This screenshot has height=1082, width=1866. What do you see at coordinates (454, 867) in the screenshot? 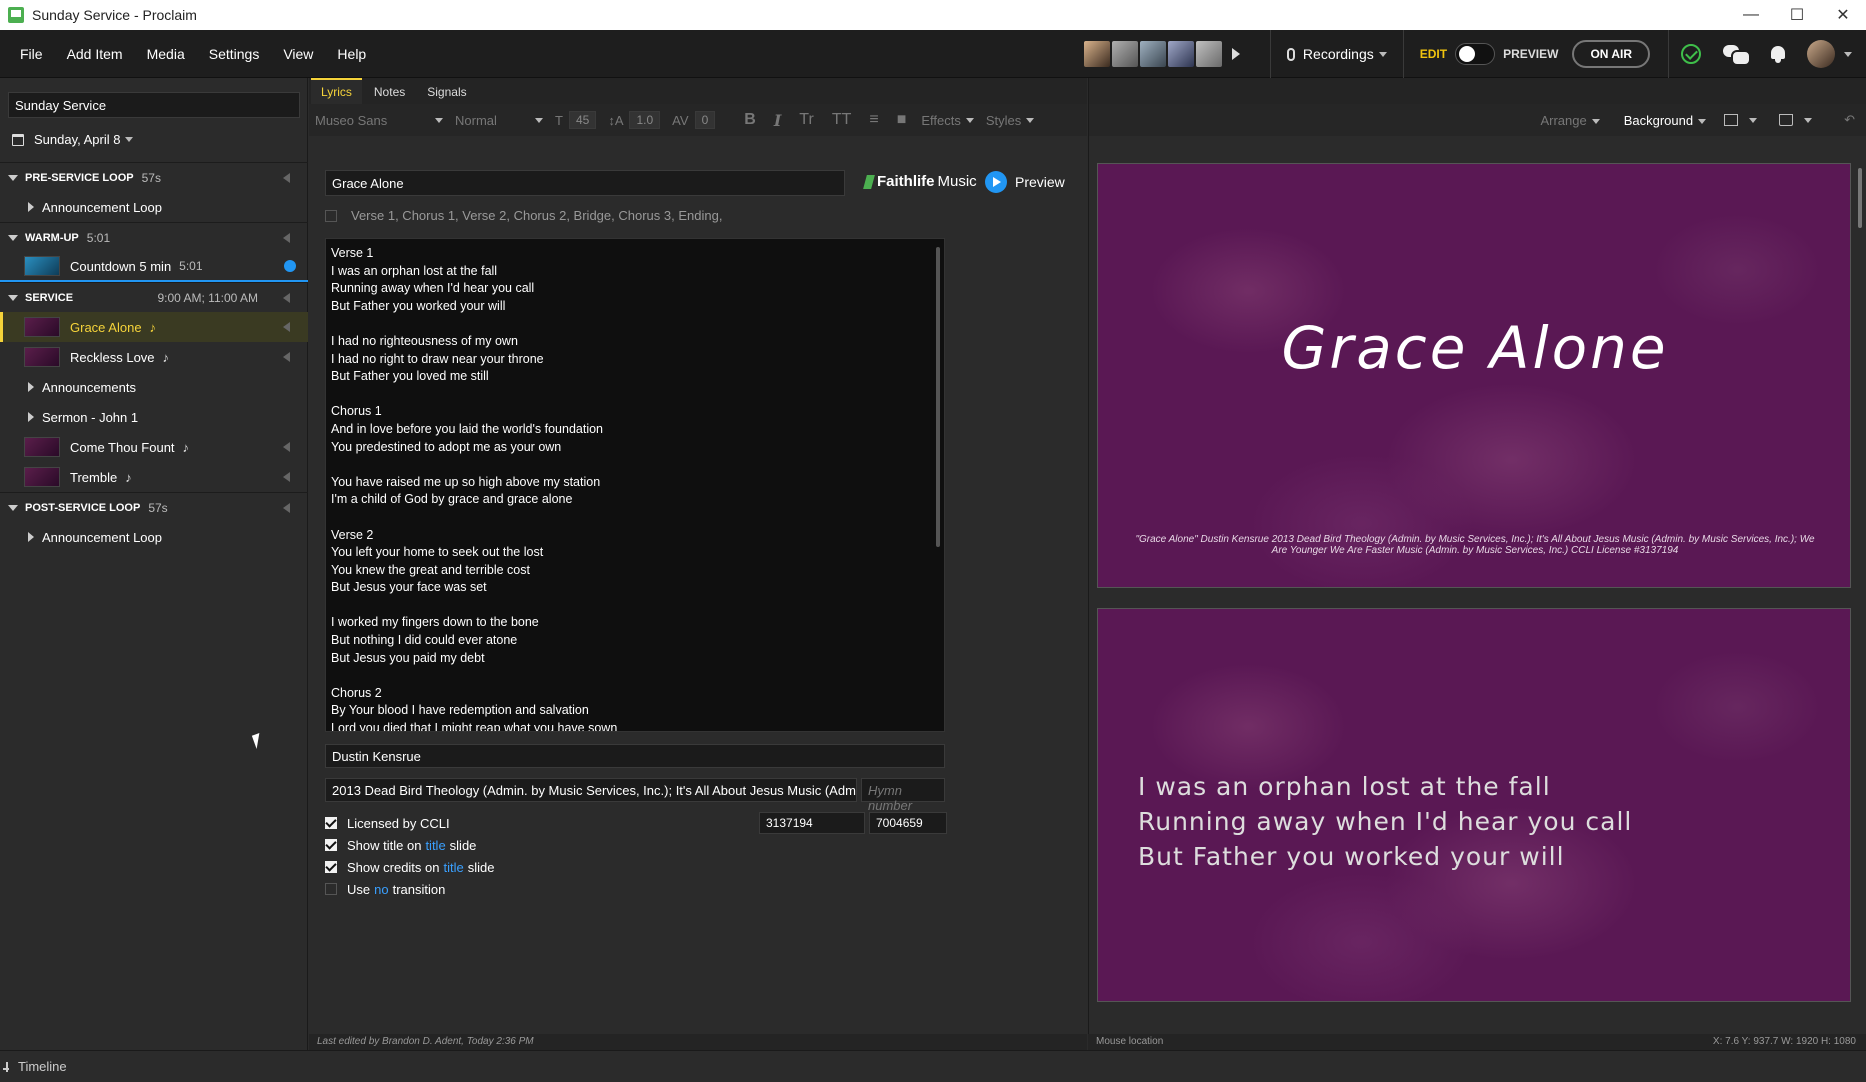
I see `show-credits-link: title` at bounding box center [454, 867].